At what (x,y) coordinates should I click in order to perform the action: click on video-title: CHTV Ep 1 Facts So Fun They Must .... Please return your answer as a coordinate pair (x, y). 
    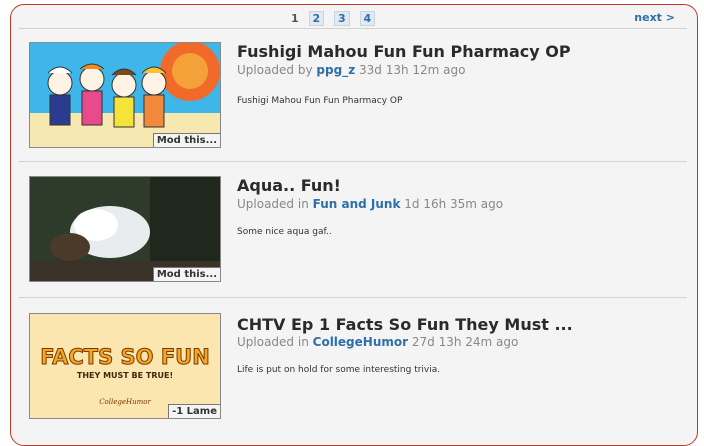
    Looking at the image, I should click on (405, 324).